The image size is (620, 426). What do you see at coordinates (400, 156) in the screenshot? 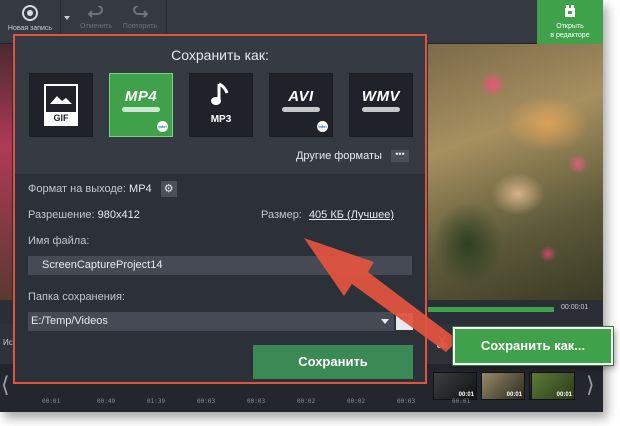
I see `more-icon: •••` at bounding box center [400, 156].